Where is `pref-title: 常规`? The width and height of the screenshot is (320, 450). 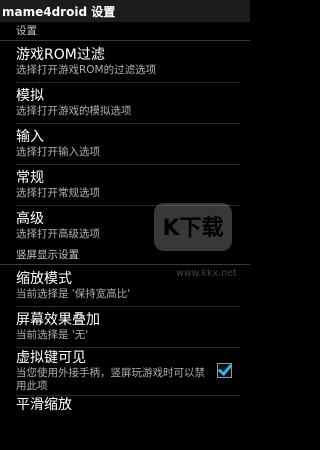
pref-title: 常规 is located at coordinates (30, 178).